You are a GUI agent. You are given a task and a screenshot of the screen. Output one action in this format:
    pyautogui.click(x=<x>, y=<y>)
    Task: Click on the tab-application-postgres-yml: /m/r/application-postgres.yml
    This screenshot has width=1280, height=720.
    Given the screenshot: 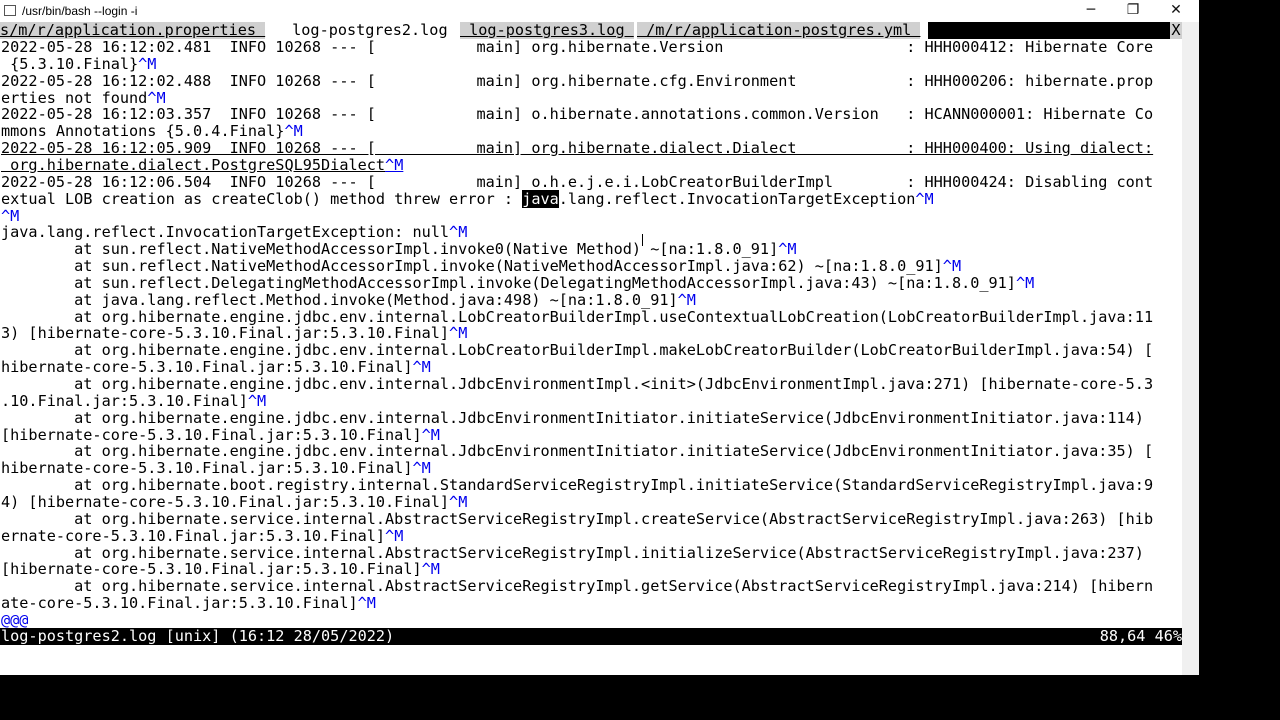 What is the action you would take?
    pyautogui.click(x=779, y=30)
    